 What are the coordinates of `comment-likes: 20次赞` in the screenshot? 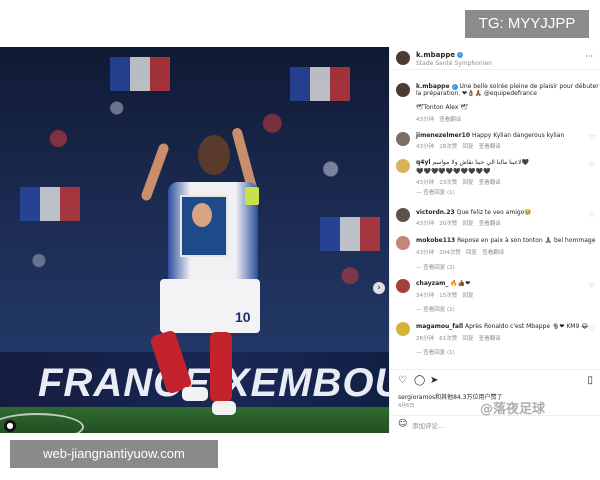 It's located at (448, 224).